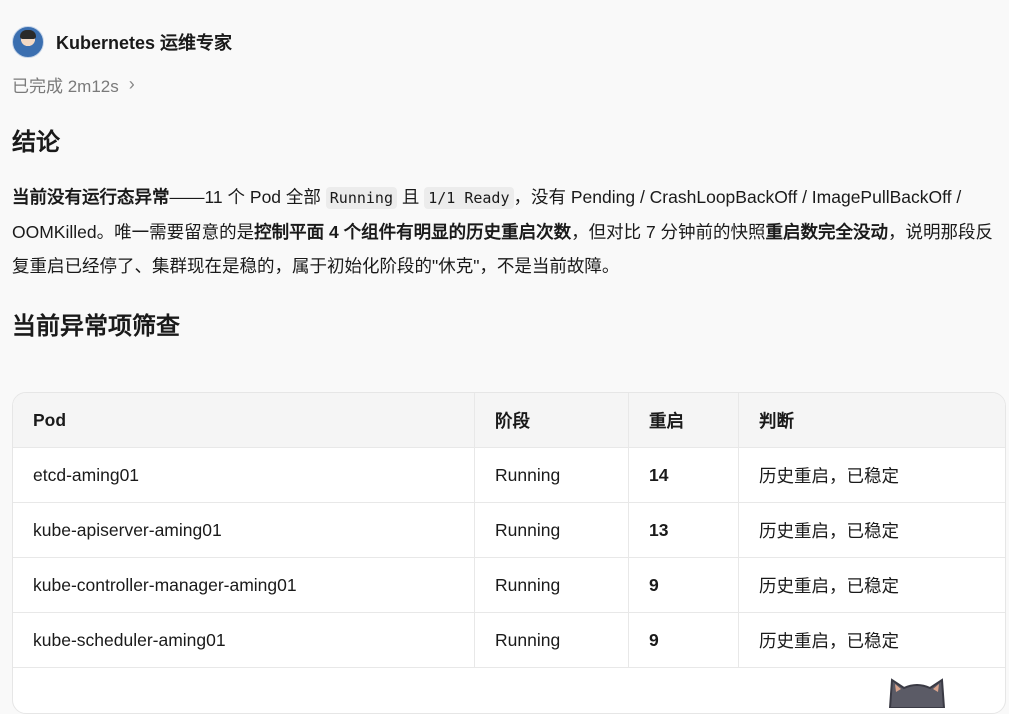  Describe the element at coordinates (683, 475) in the screenshot. I see `cell-restarts: 14` at that location.